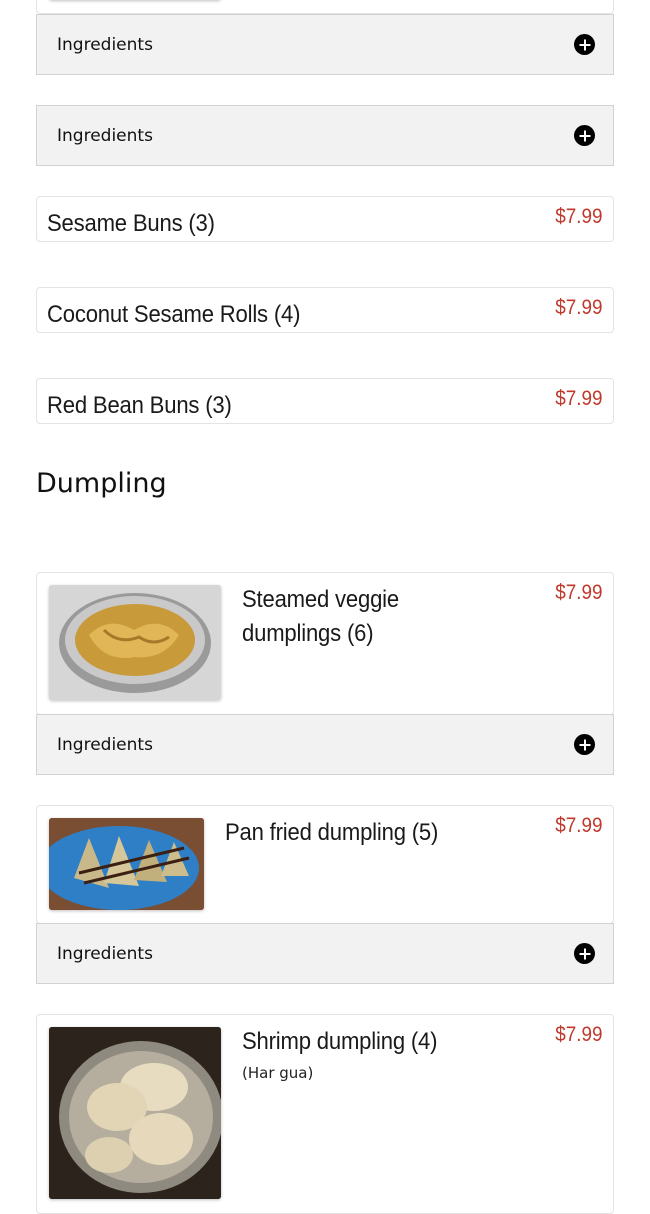 The height and width of the screenshot is (1214, 650). What do you see at coordinates (101, 483) in the screenshot?
I see `section-title: Dumpling` at bounding box center [101, 483].